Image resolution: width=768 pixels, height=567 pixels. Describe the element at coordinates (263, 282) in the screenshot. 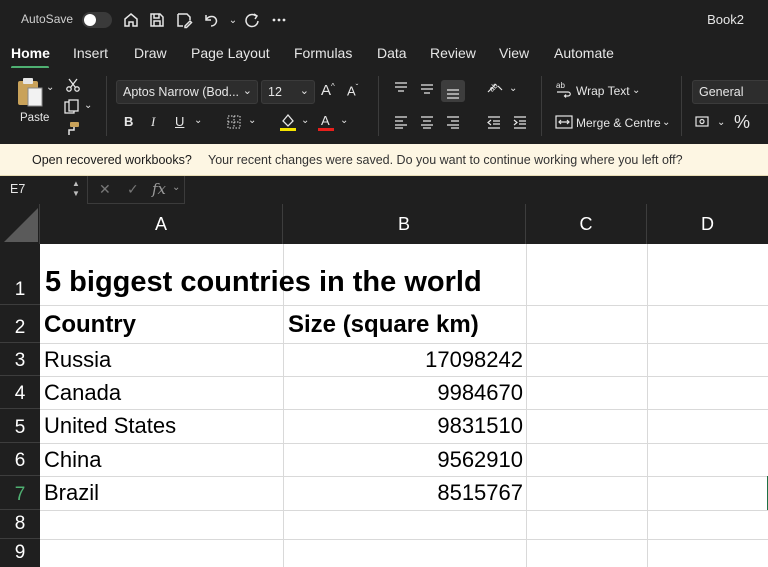

I see `cell-a1-title: 5 biggest countries in the world` at that location.